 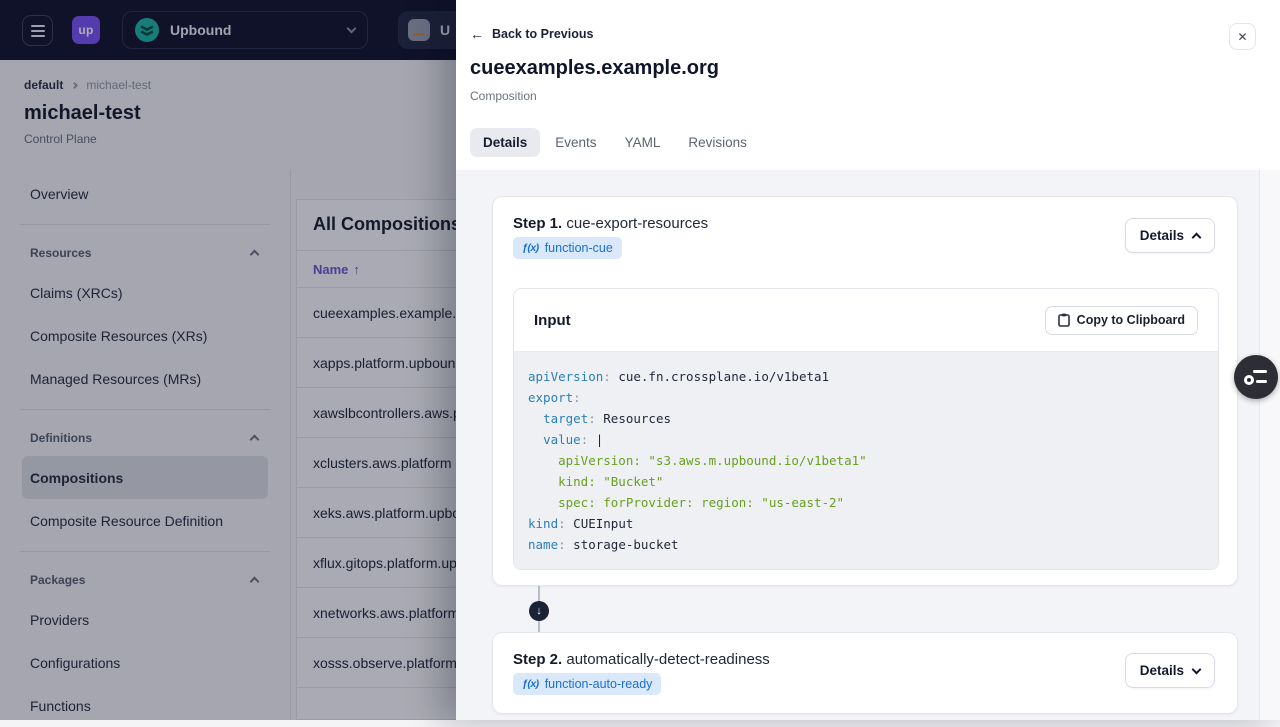 What do you see at coordinates (607, 418) in the screenshot?
I see `code-line: target: Resources` at bounding box center [607, 418].